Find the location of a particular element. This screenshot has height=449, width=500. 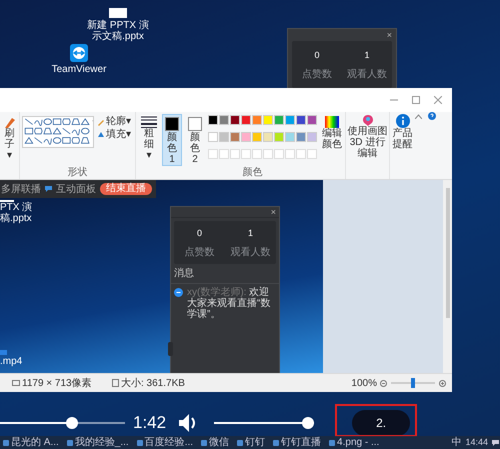

panel-handle is located at coordinates (170, 349).